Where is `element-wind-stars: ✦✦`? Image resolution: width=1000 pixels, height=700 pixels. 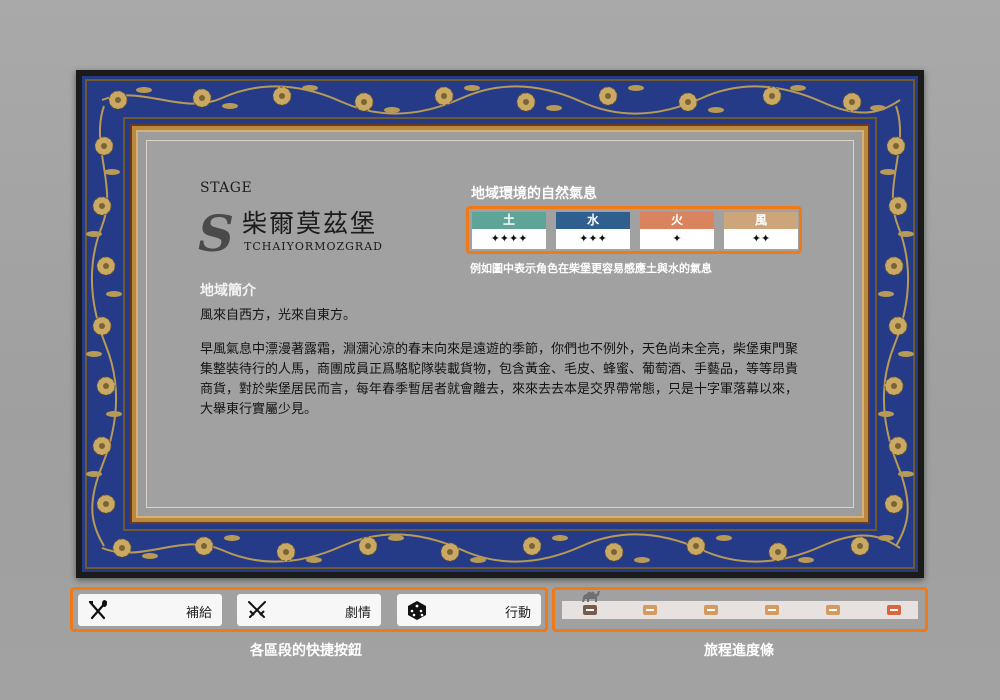 element-wind-stars: ✦✦ is located at coordinates (761, 239).